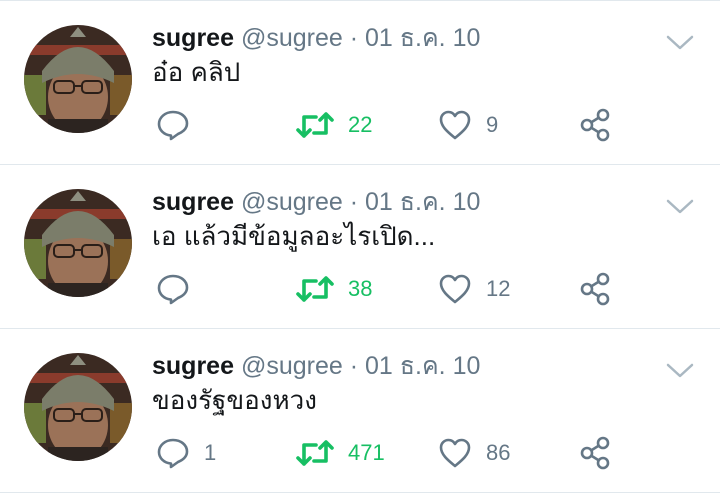  I want to click on like-button: 9, so click(468, 125).